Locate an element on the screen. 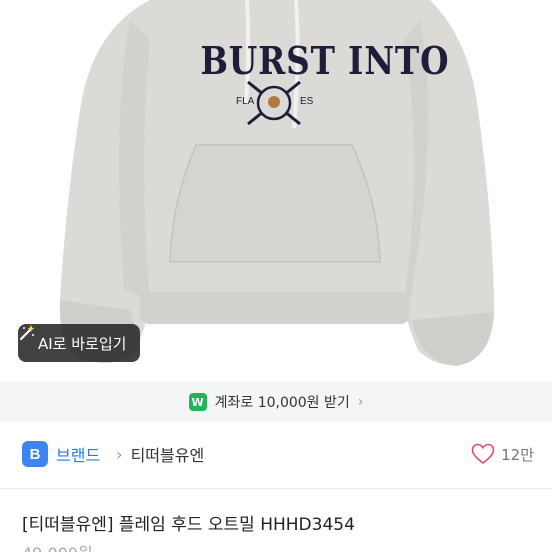 This screenshot has height=552, width=552. ai-try-on-label: AI로 바로입기 is located at coordinates (82, 343).